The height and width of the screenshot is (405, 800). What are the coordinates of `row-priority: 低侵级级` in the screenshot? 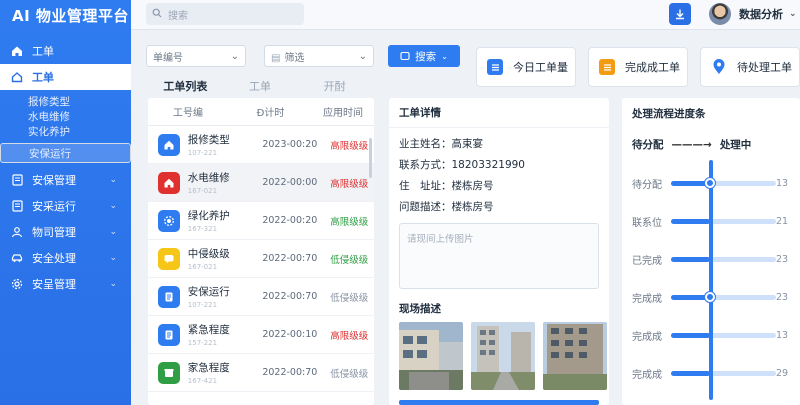 It's located at (349, 374).